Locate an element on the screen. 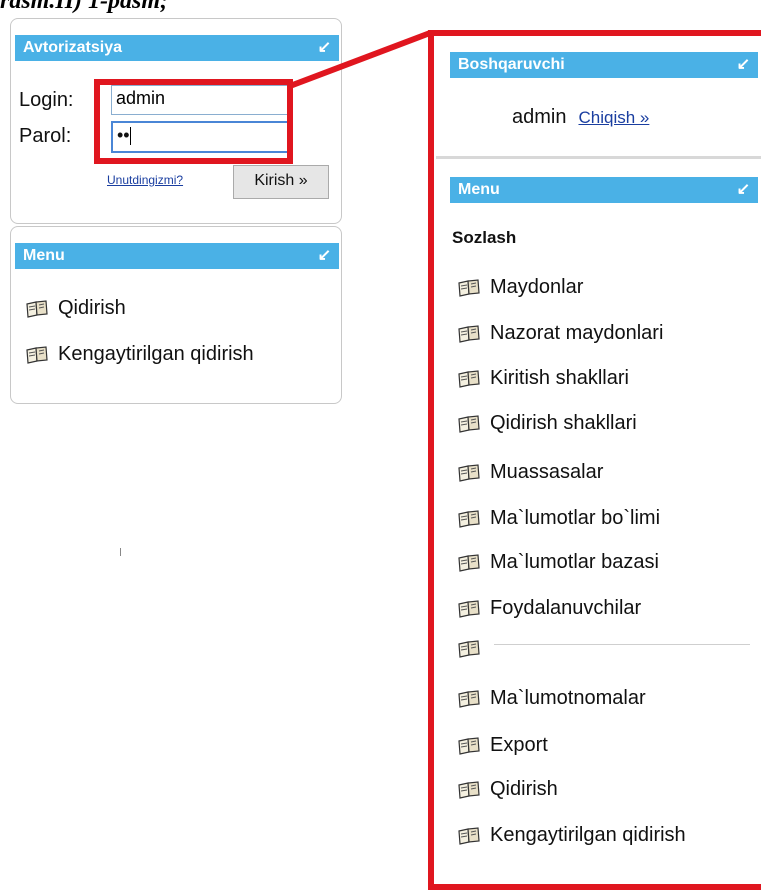 The image size is (761, 890). login-highlight-box is located at coordinates (193, 121).